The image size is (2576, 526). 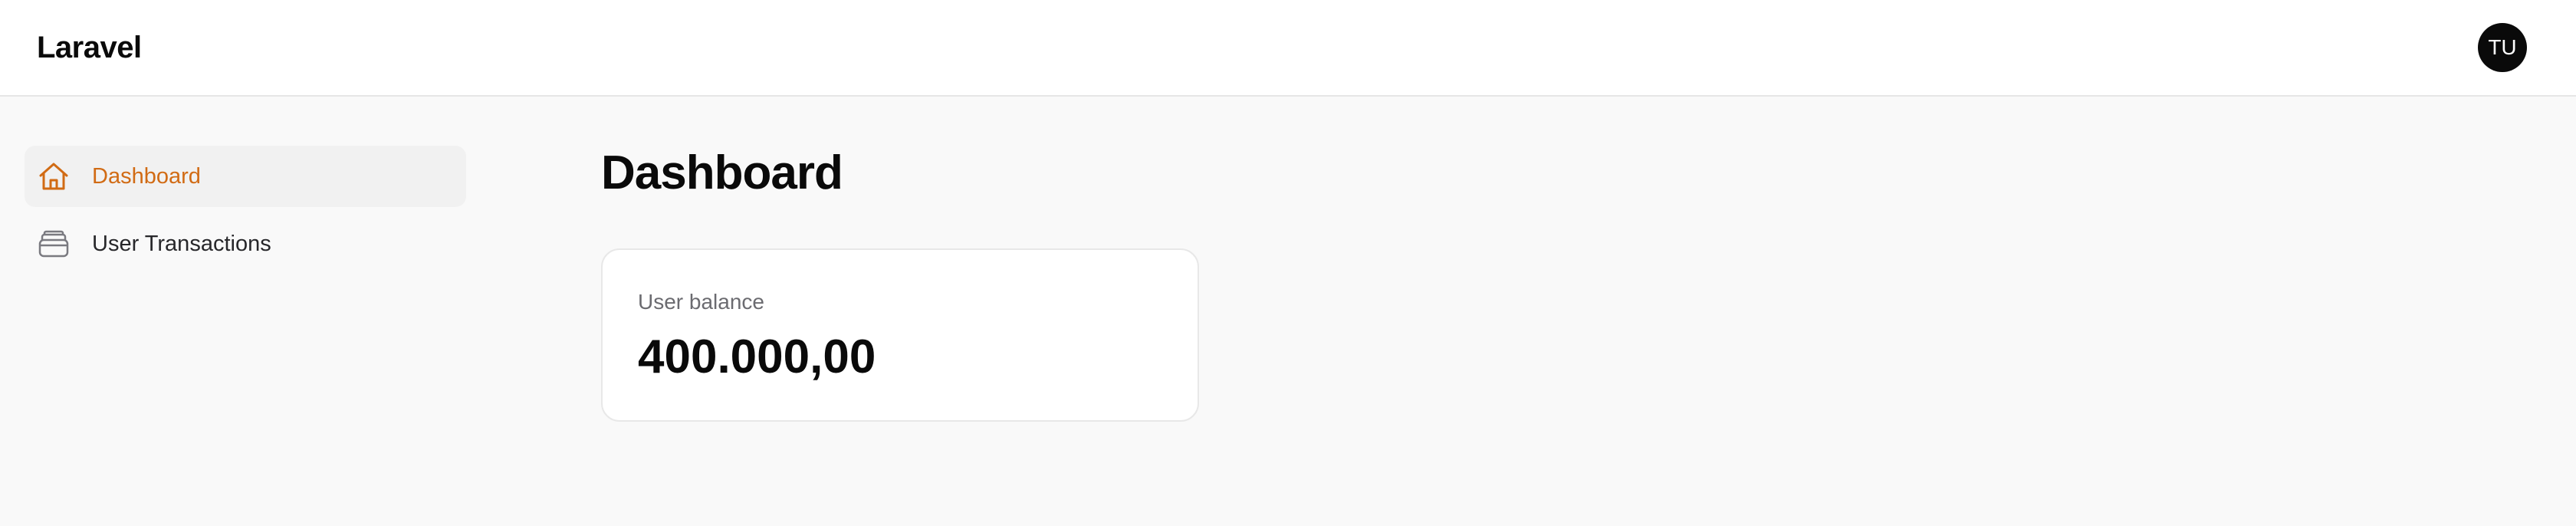 I want to click on balance-label: User balance, so click(x=701, y=302).